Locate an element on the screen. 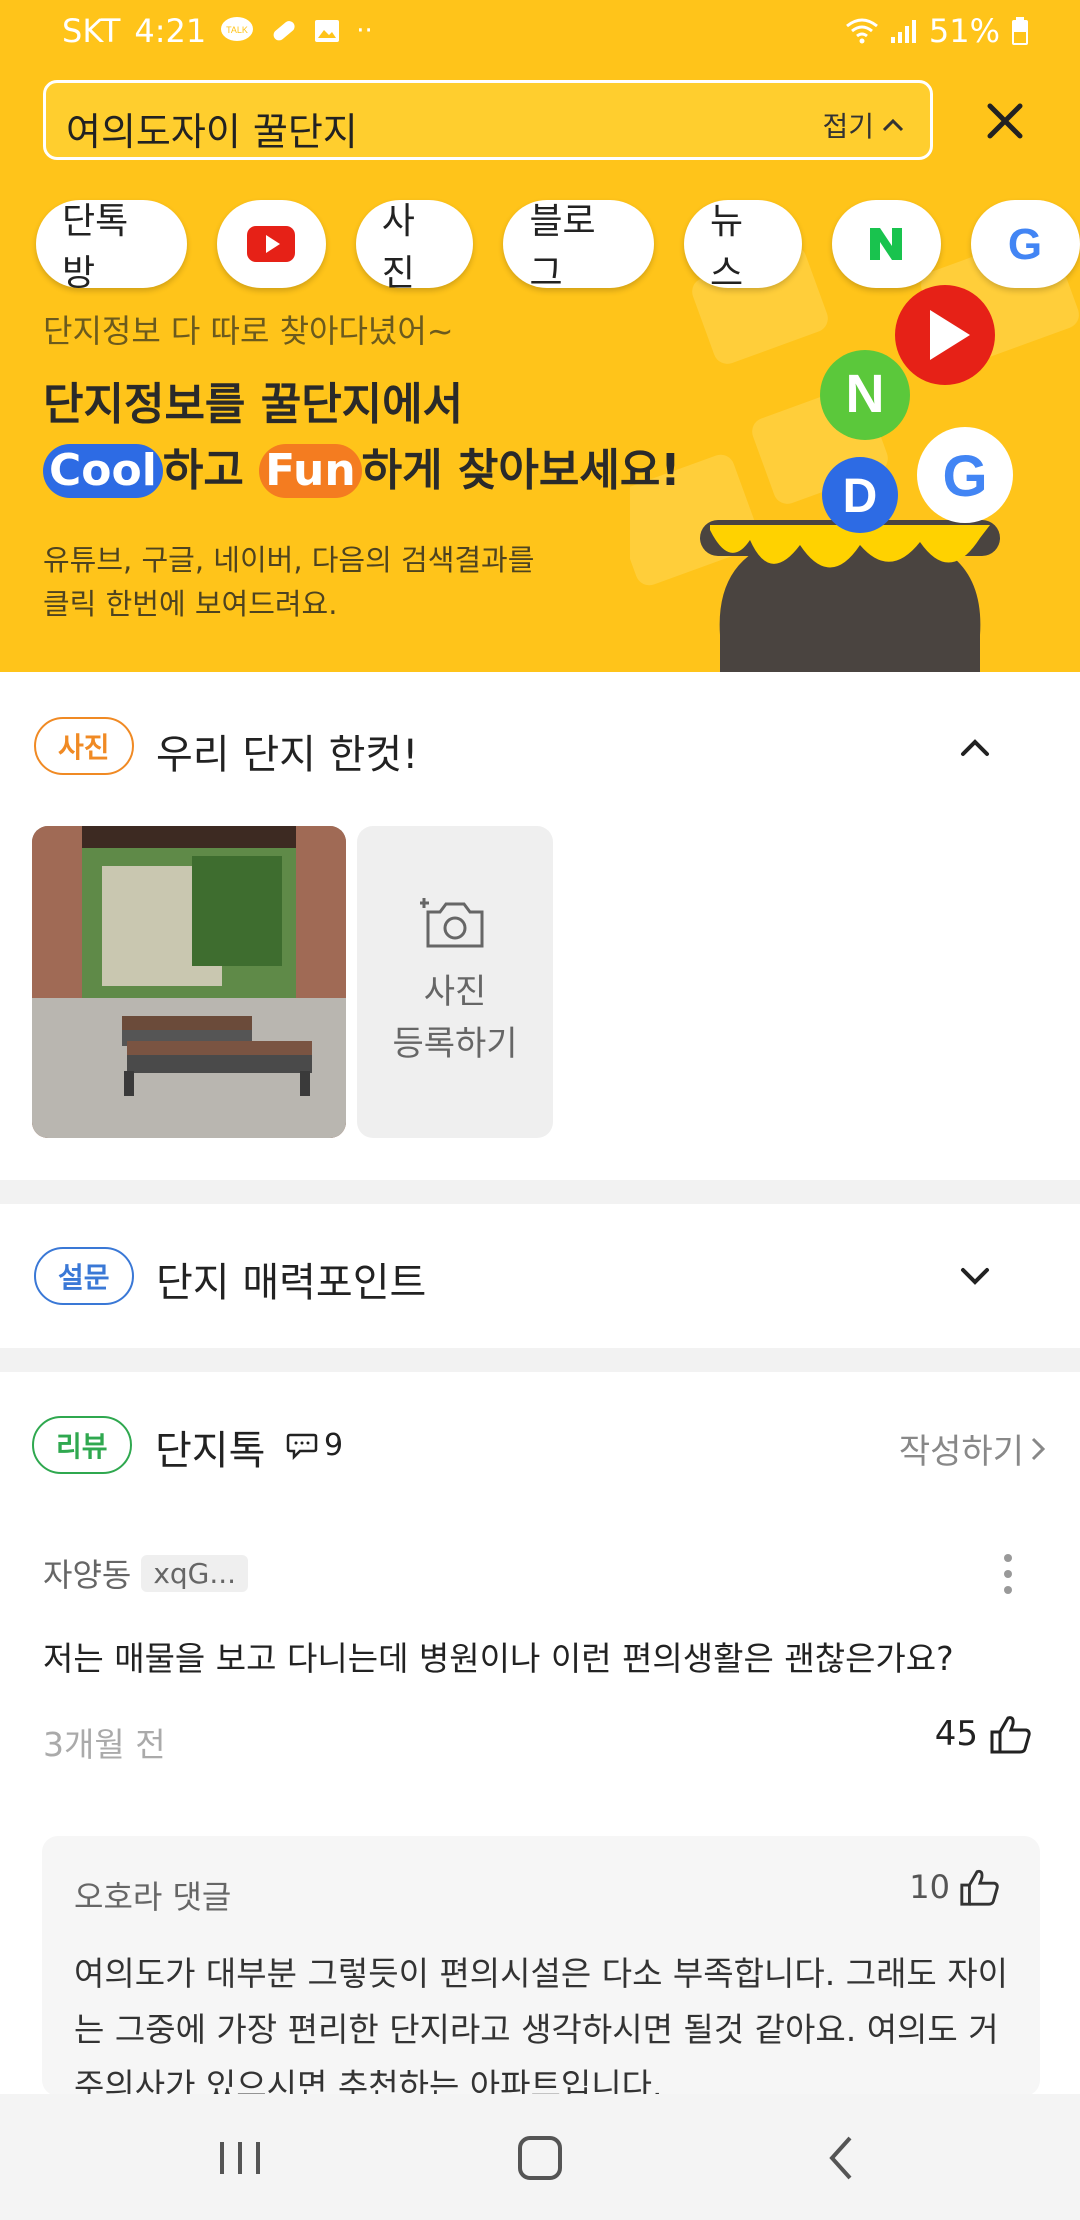  review-tag: 리뷰 is located at coordinates (82, 1445).